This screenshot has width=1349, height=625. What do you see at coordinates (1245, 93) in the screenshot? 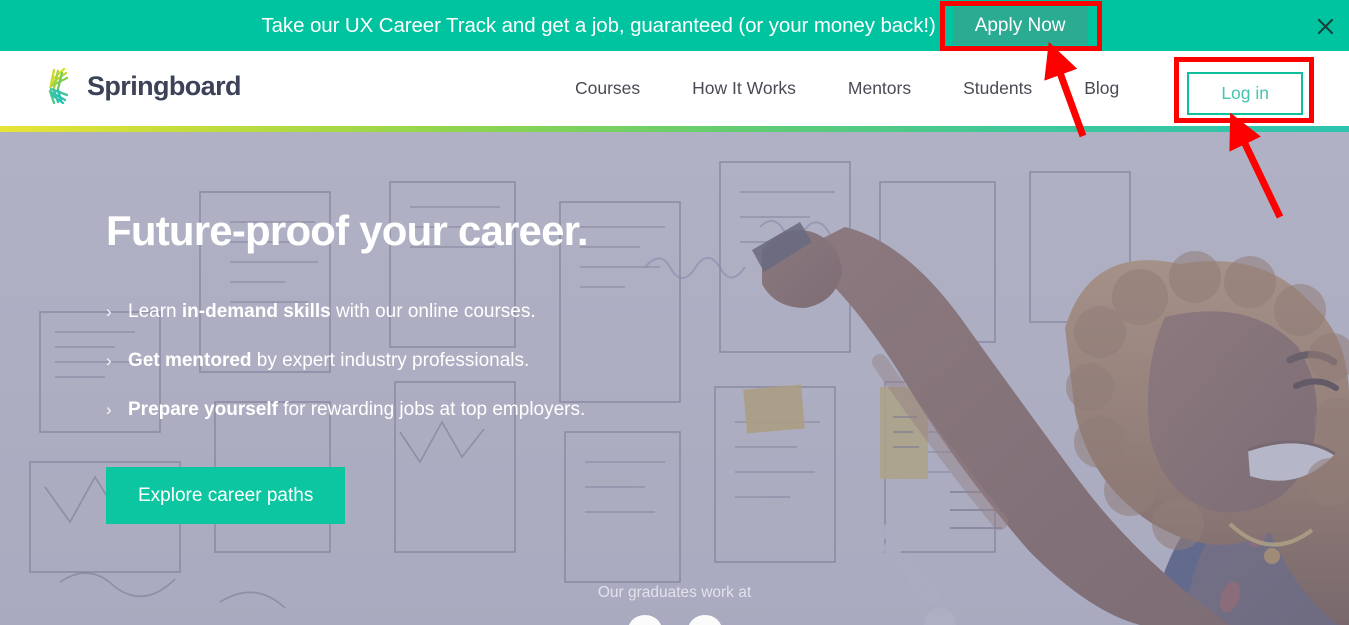
I see `login-button: Log in` at bounding box center [1245, 93].